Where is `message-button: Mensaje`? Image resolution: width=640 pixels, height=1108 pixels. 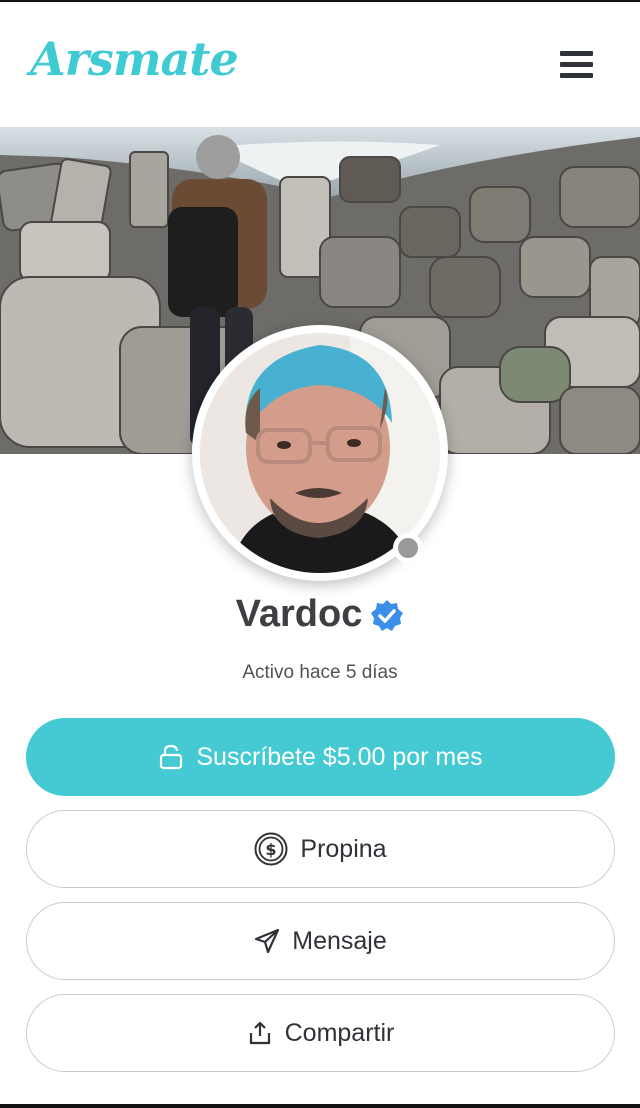 message-button: Mensaje is located at coordinates (320, 941).